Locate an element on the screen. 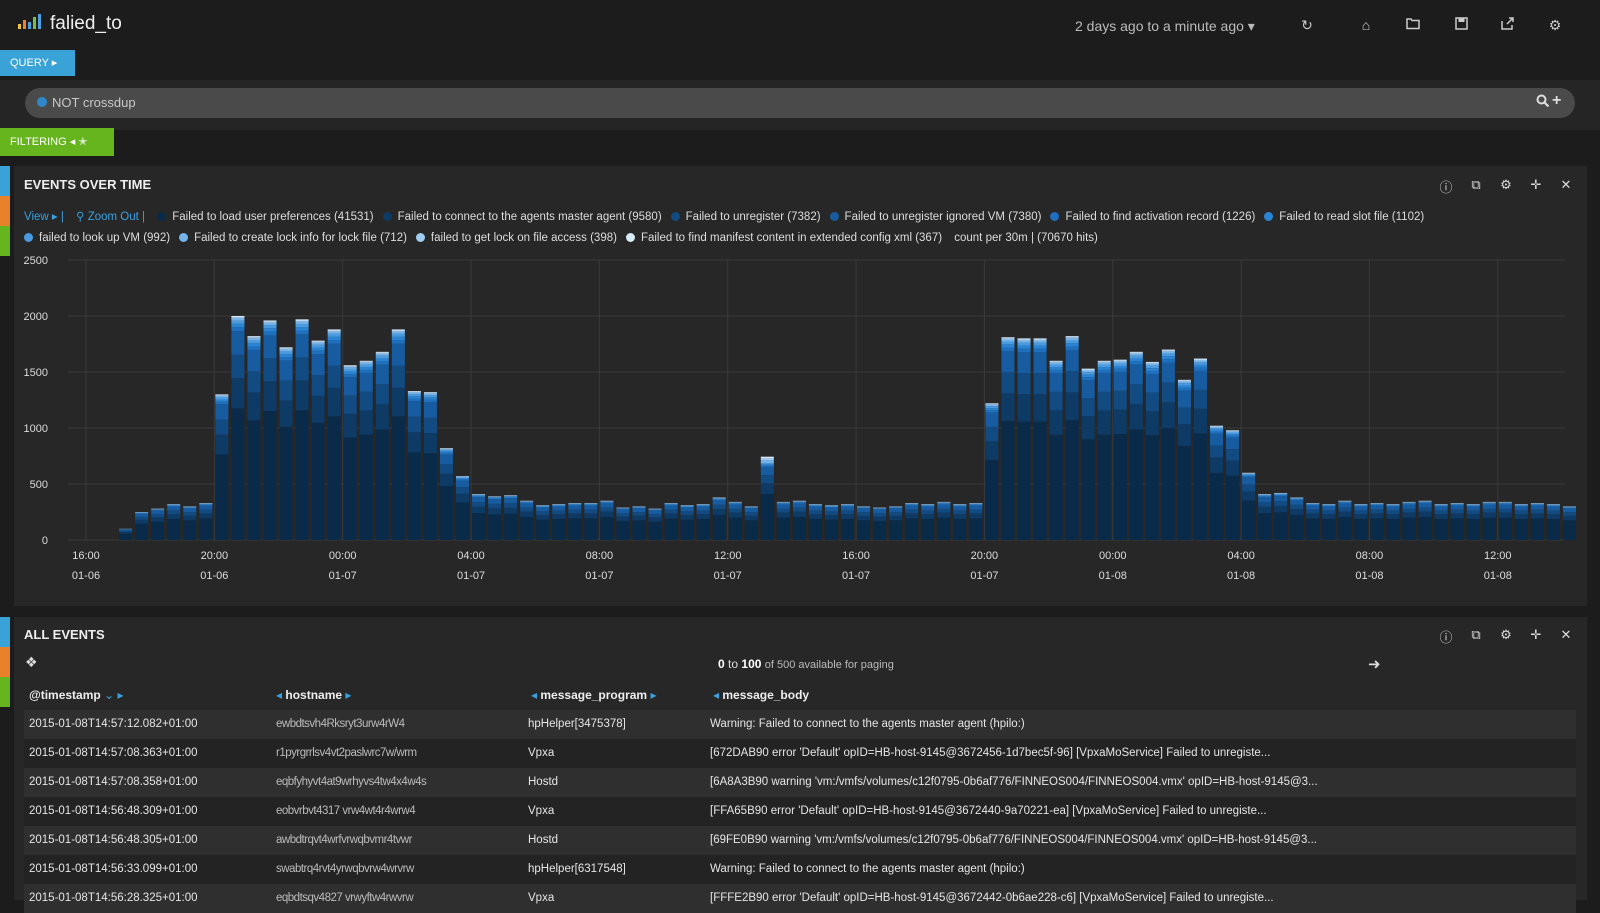 This screenshot has height=913, width=1600. home-icon: ⌂ is located at coordinates (1366, 25).